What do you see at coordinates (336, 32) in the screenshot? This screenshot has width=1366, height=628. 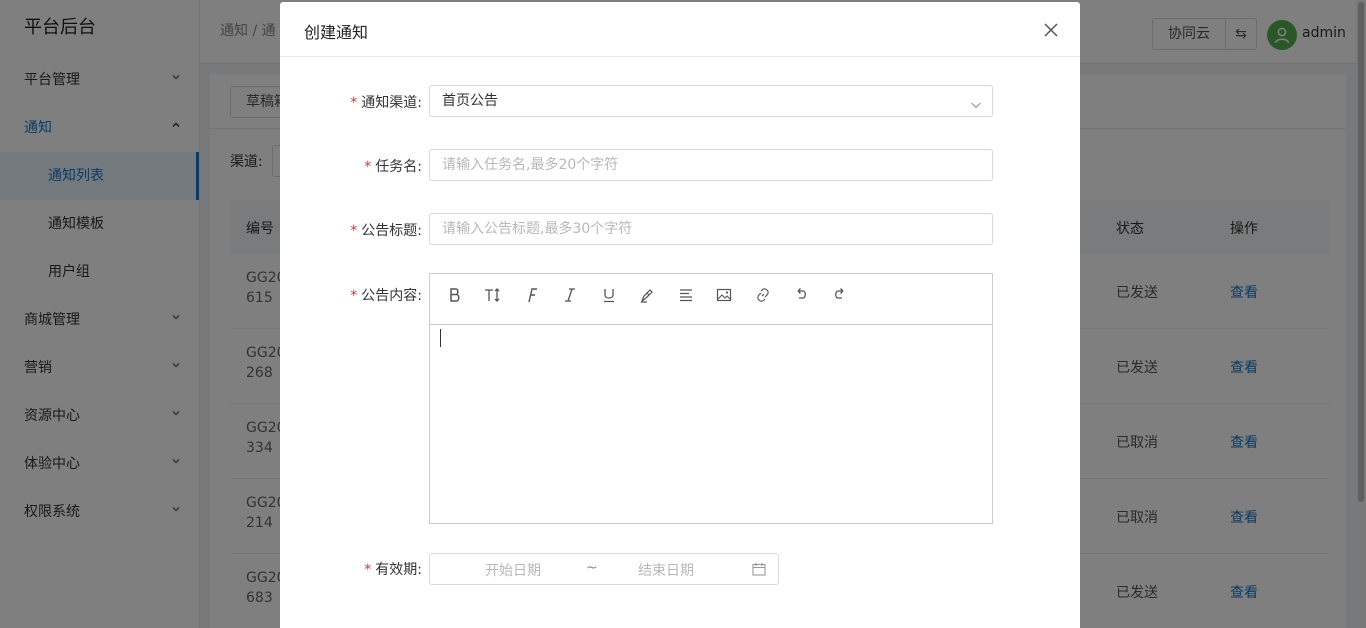 I see `modal-title: 创建通知` at bounding box center [336, 32].